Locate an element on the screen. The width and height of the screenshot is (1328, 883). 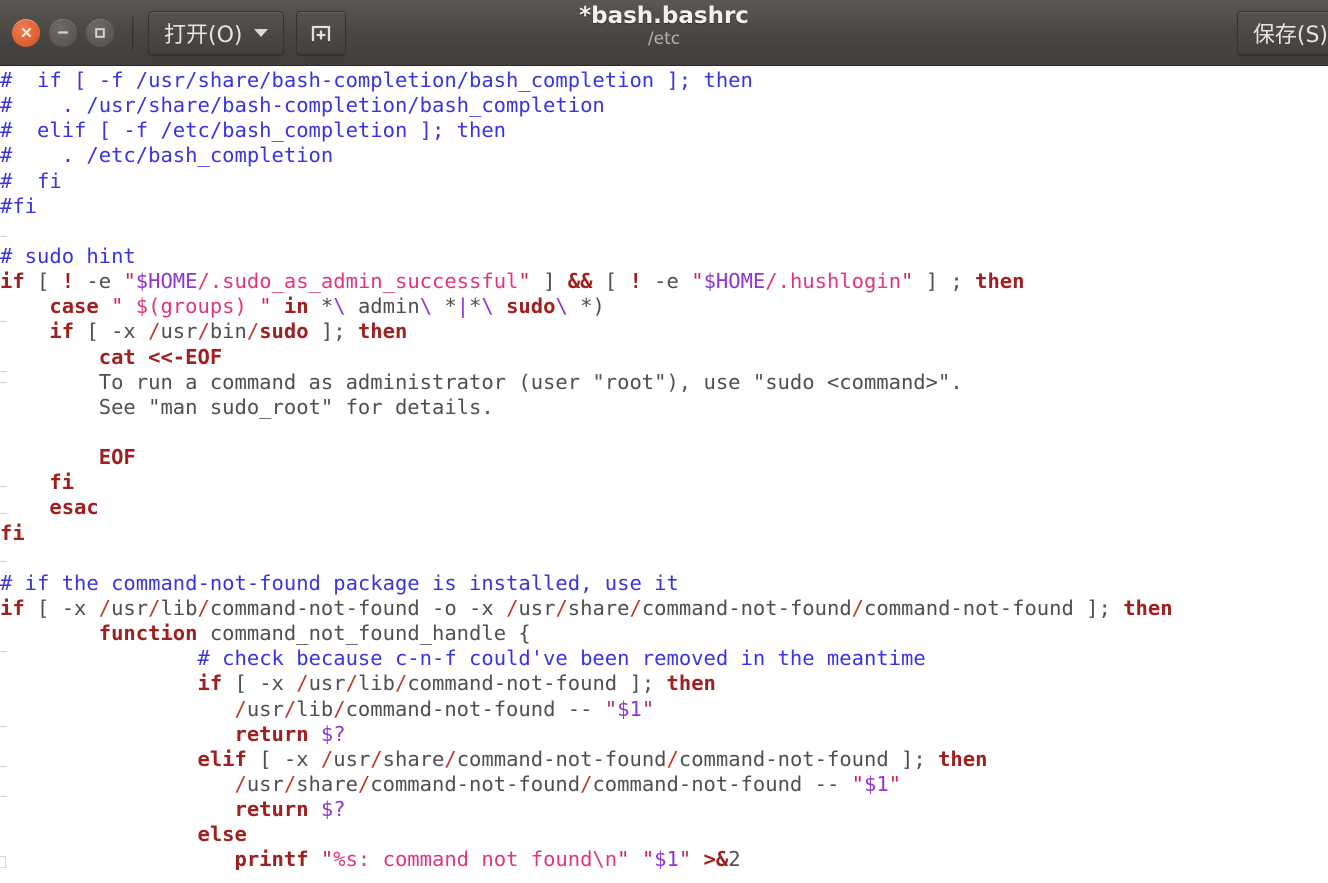
code-line: # elif [ -f /etc/bash_completion ]; then is located at coordinates (253, 130).